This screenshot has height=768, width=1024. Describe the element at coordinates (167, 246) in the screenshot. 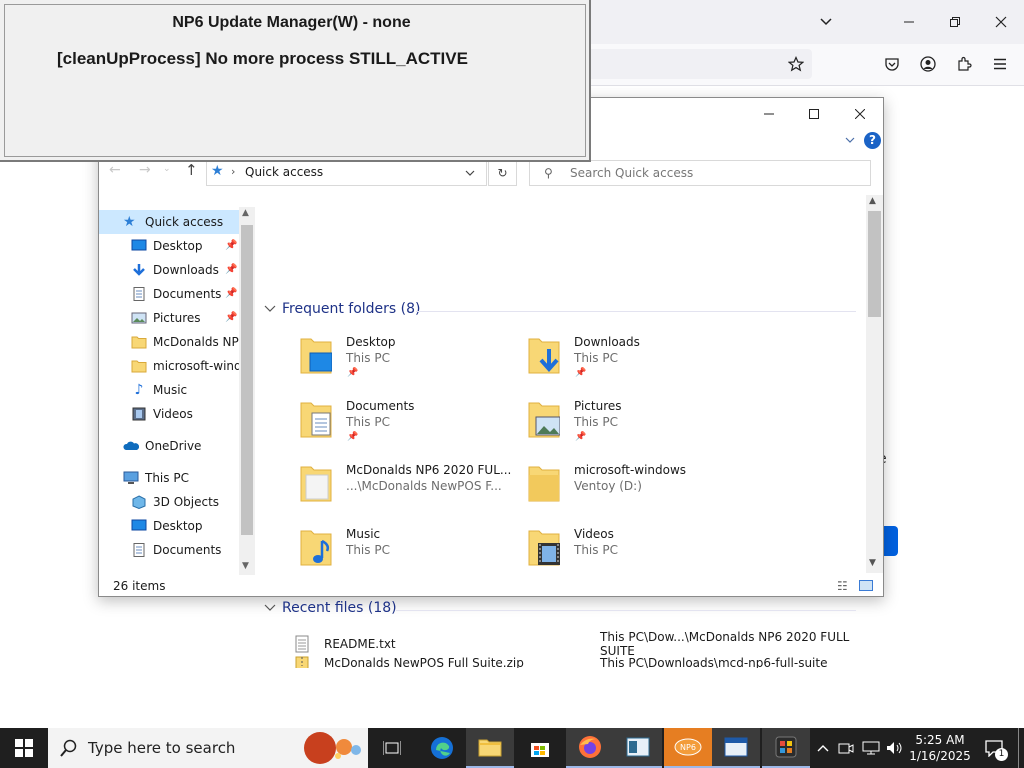

I see `nav-item-desktop: Desktop` at that location.